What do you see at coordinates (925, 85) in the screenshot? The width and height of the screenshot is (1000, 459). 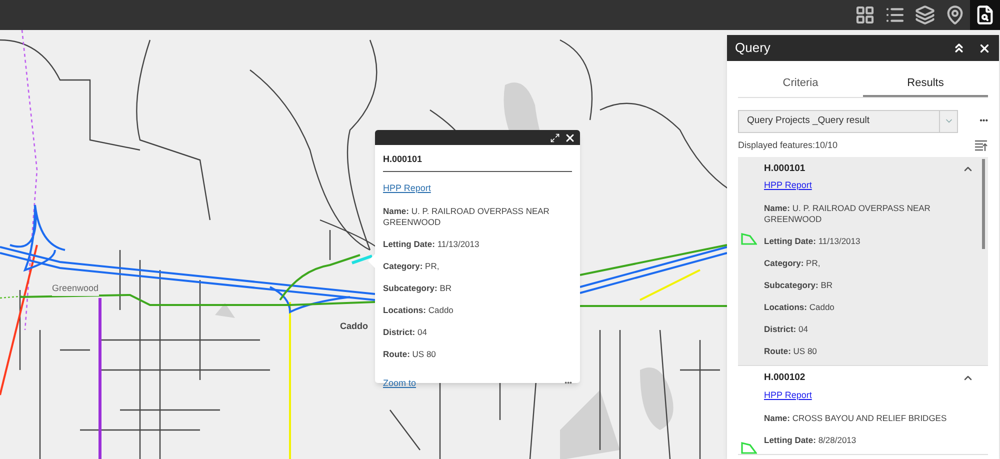 I see `panel-tab: Results` at bounding box center [925, 85].